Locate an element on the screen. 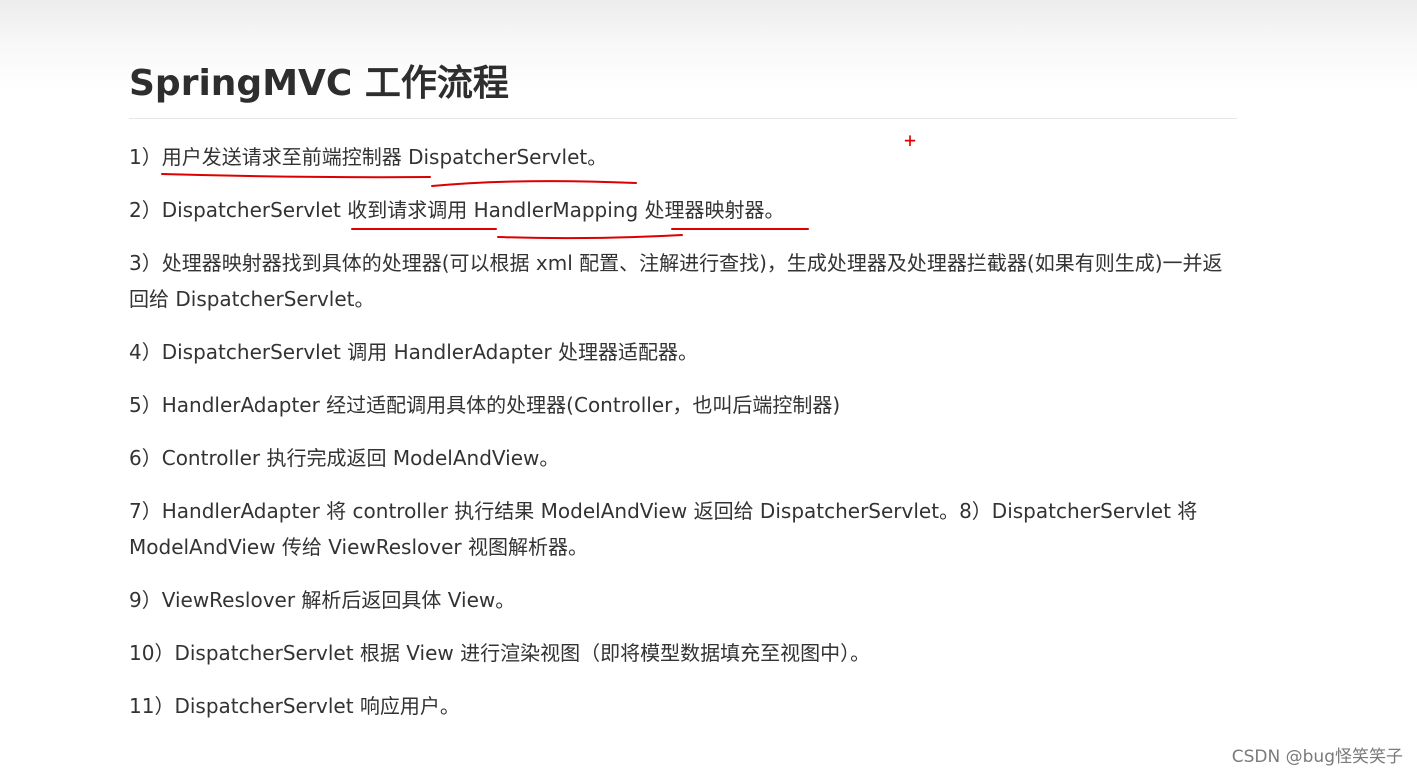  watermark: CSDN @bug怪笑笑子 is located at coordinates (1317, 757).